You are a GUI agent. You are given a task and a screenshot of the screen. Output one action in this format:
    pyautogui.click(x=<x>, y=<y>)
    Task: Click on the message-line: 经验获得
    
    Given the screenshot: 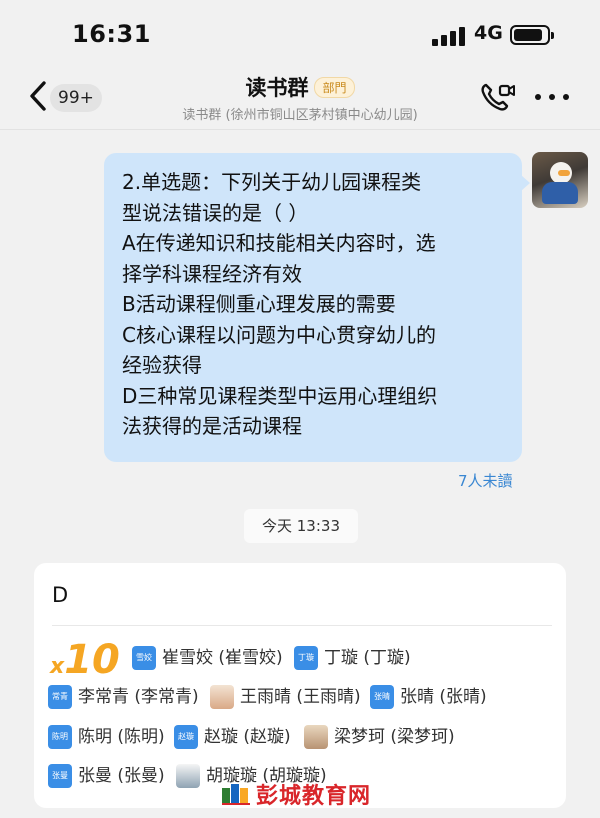 What is the action you would take?
    pyautogui.click(x=162, y=365)
    